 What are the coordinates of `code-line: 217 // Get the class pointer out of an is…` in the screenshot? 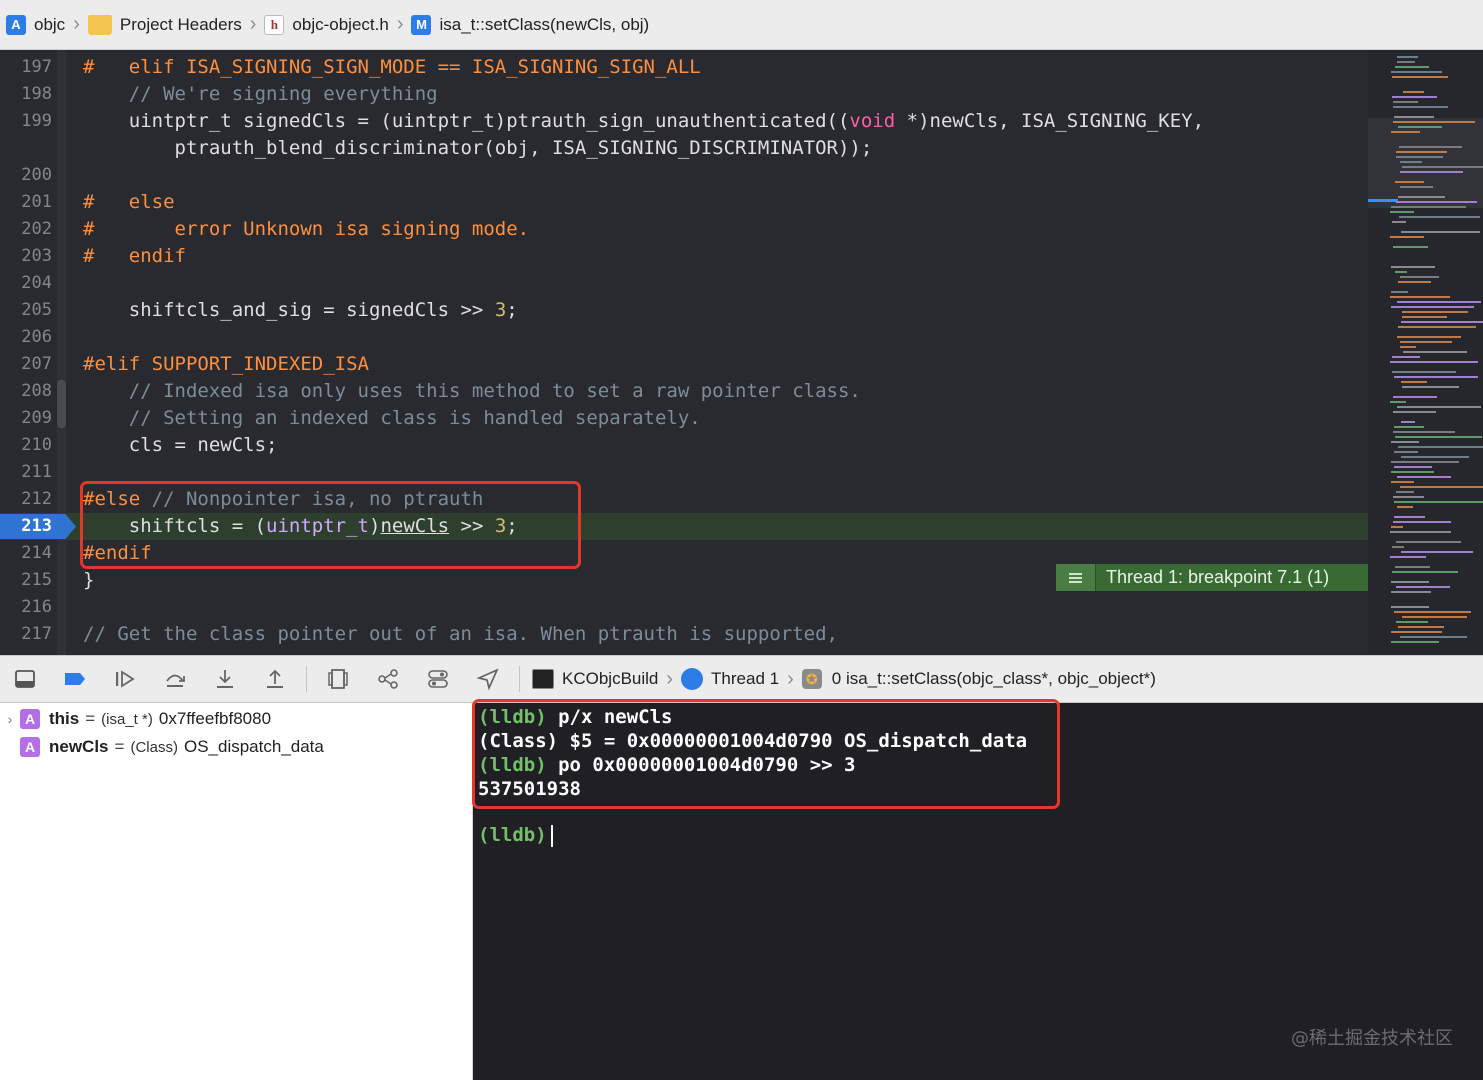 It's located at (684, 634).